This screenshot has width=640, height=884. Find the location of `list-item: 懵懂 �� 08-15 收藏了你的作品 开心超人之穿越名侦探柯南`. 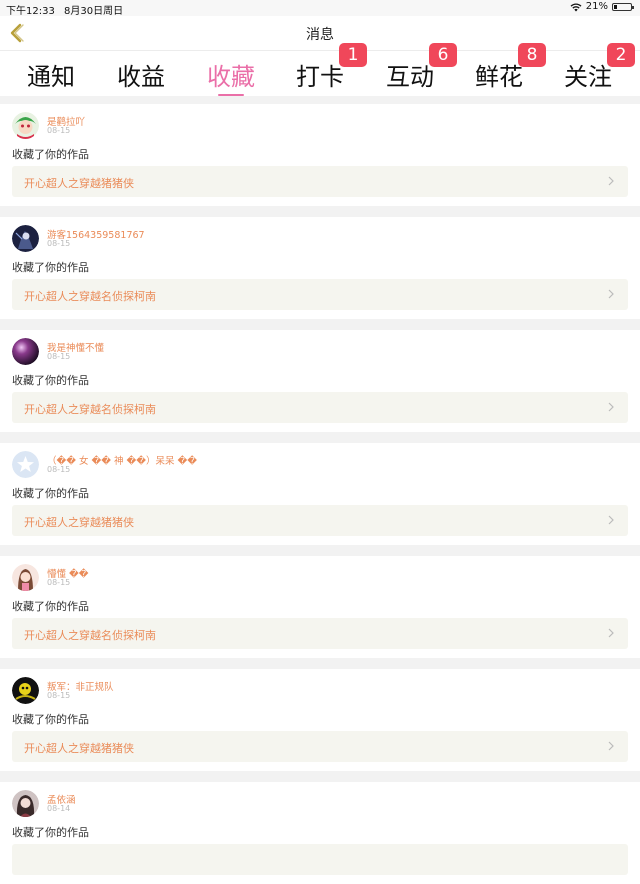

list-item: 懵懂 �� 08-15 收藏了你的作品 开心超人之穿越名侦探柯南 is located at coordinates (320, 607).